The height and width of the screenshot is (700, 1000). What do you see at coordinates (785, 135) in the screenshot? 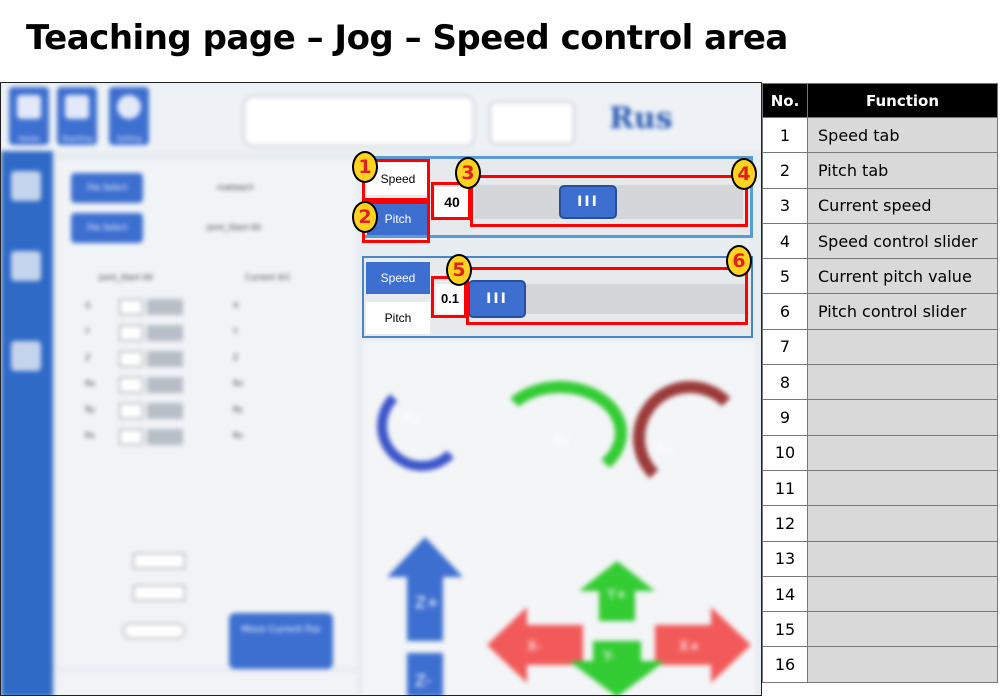
I see `row-number: 1` at bounding box center [785, 135].